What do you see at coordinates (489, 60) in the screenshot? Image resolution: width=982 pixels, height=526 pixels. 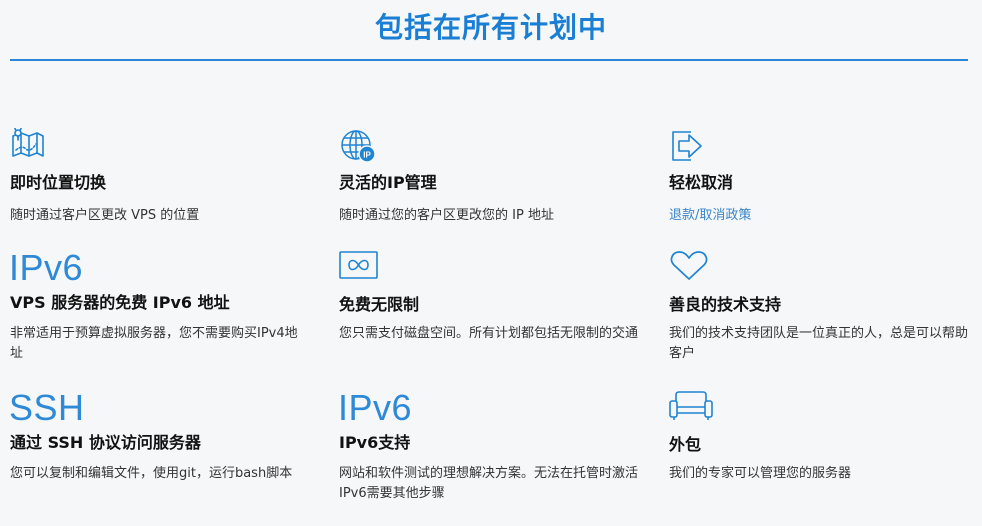 I see `title-divider` at bounding box center [489, 60].